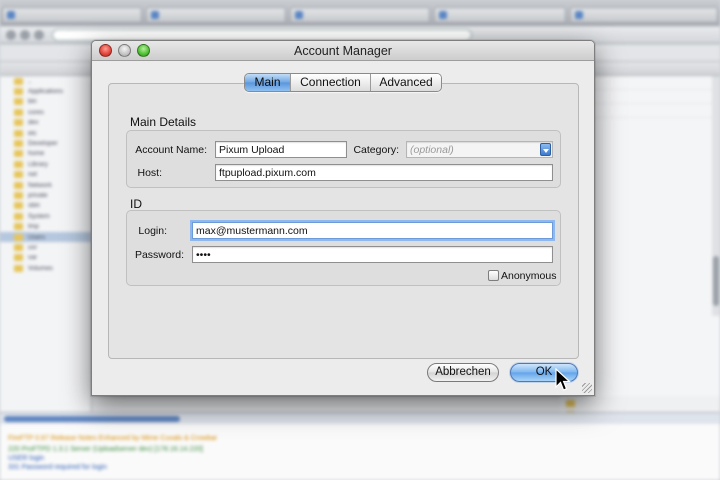  I want to click on host-field: ftpupload.pixum.com, so click(384, 172).